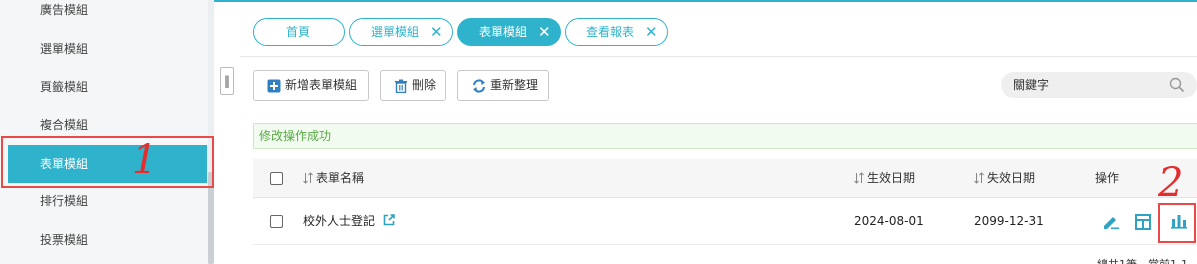 The image size is (1197, 264). Describe the element at coordinates (705, 1) in the screenshot. I see `top-accent-line` at that location.